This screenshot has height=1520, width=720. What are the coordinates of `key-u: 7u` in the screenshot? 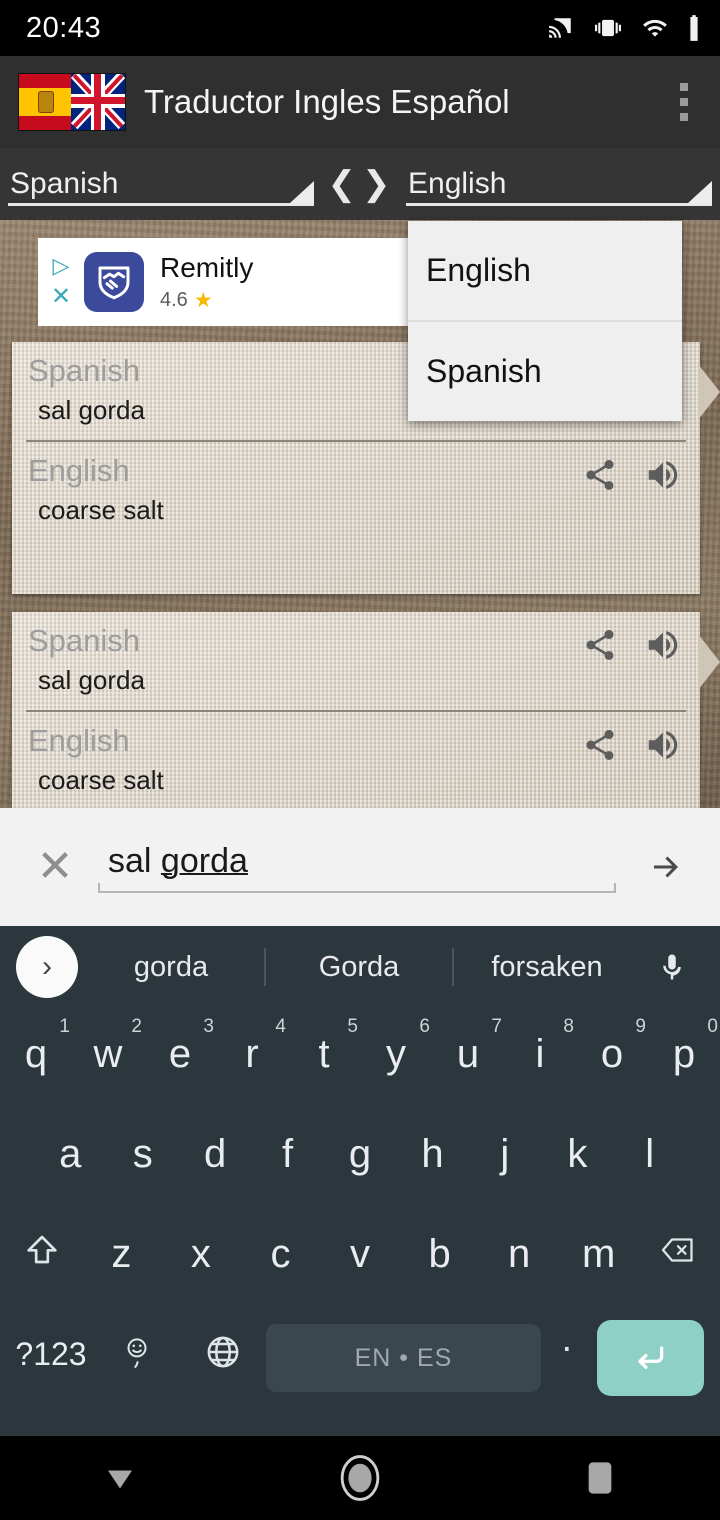 It's located at (468, 1058).